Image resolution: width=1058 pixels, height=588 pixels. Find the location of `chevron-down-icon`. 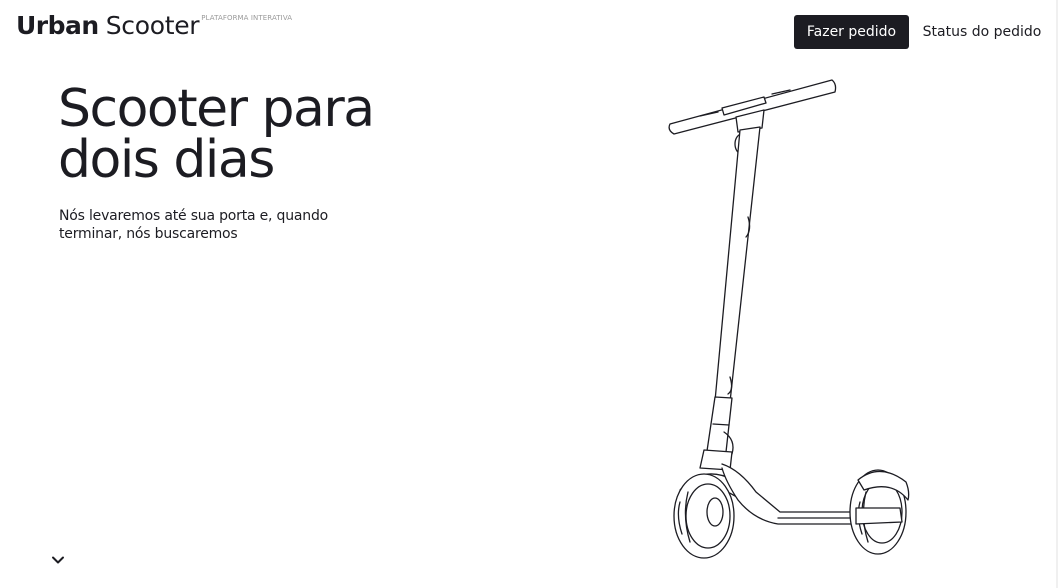

chevron-down-icon is located at coordinates (58, 560).